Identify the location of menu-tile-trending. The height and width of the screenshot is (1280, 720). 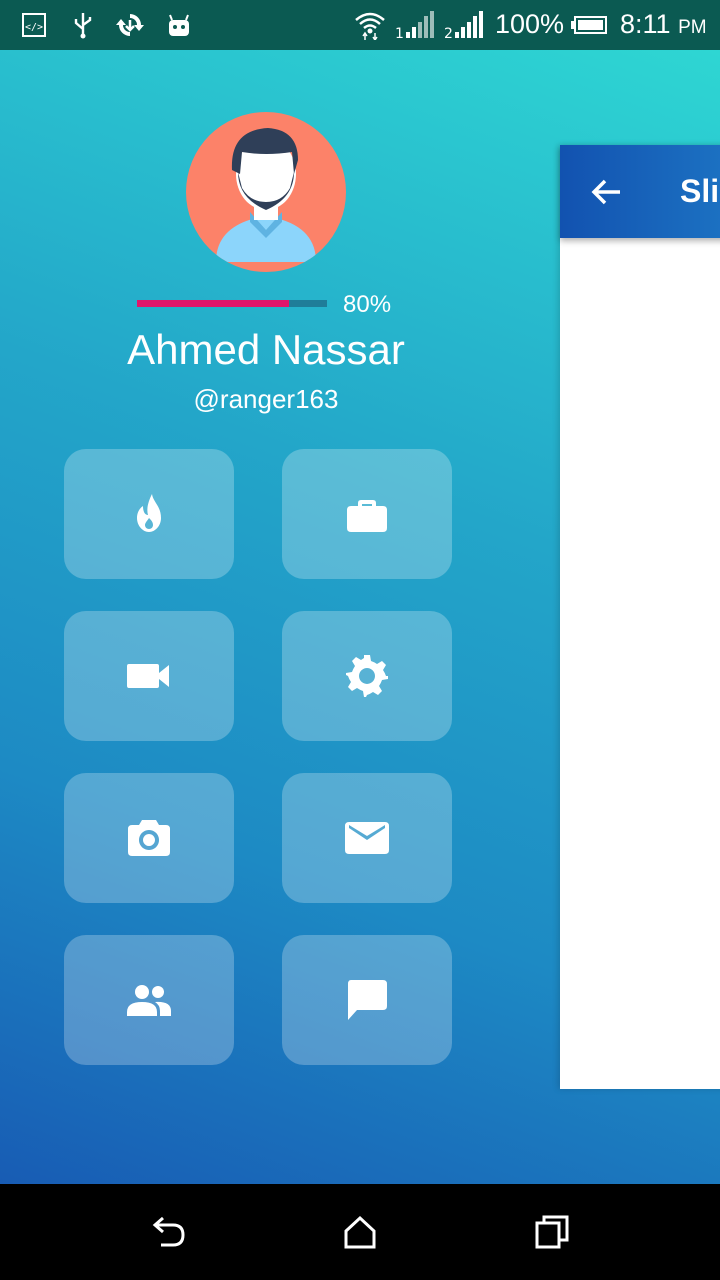
(149, 514).